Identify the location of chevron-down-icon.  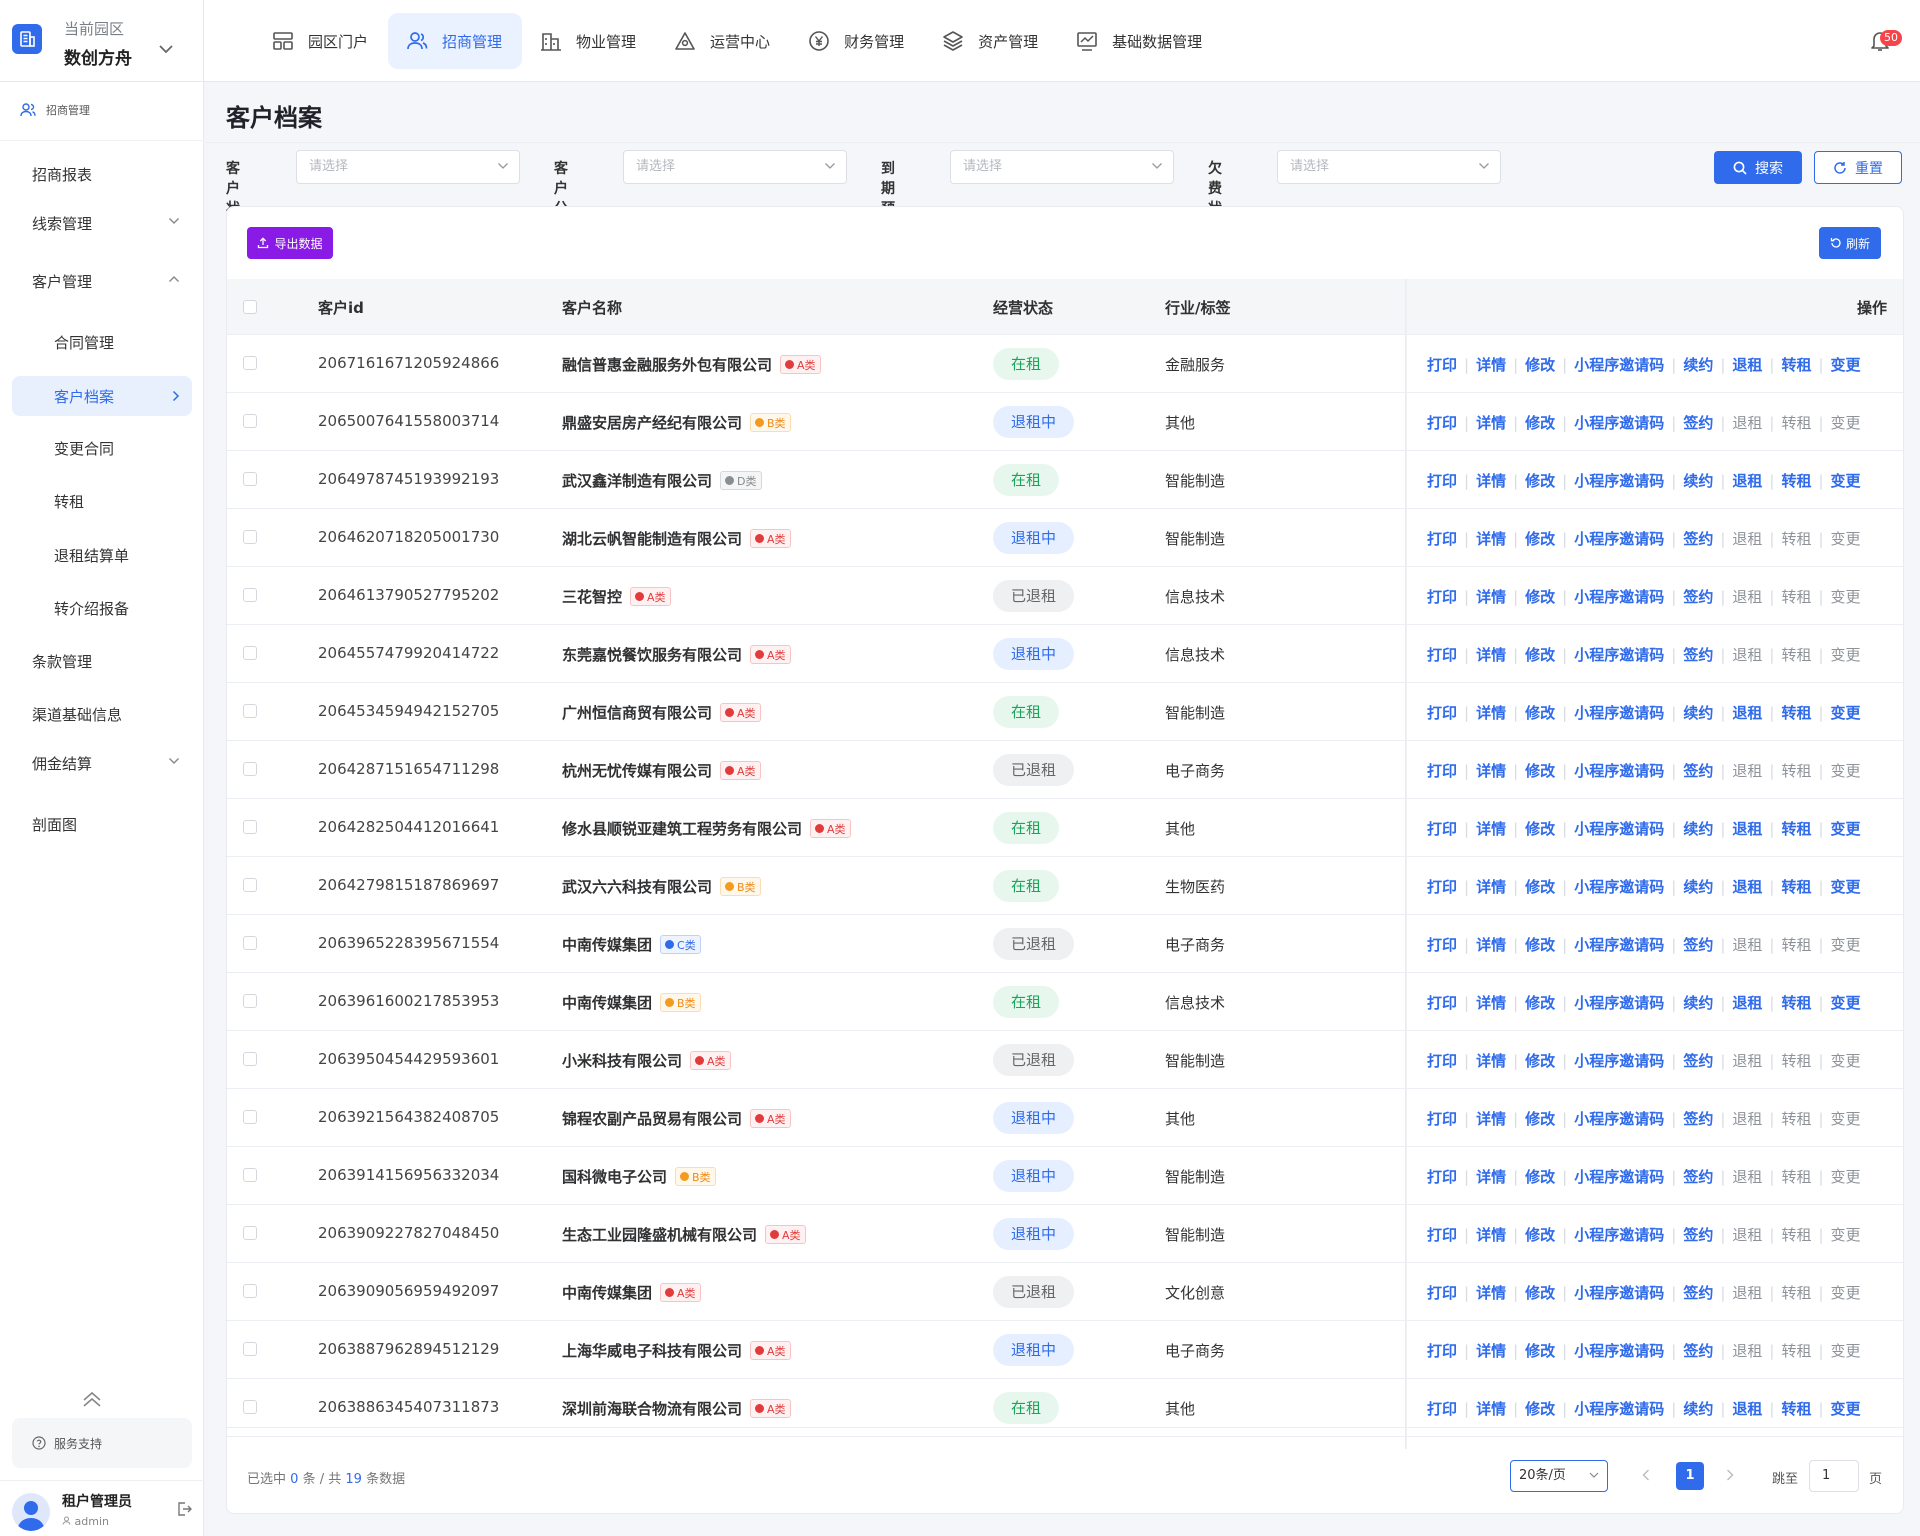
(166, 49).